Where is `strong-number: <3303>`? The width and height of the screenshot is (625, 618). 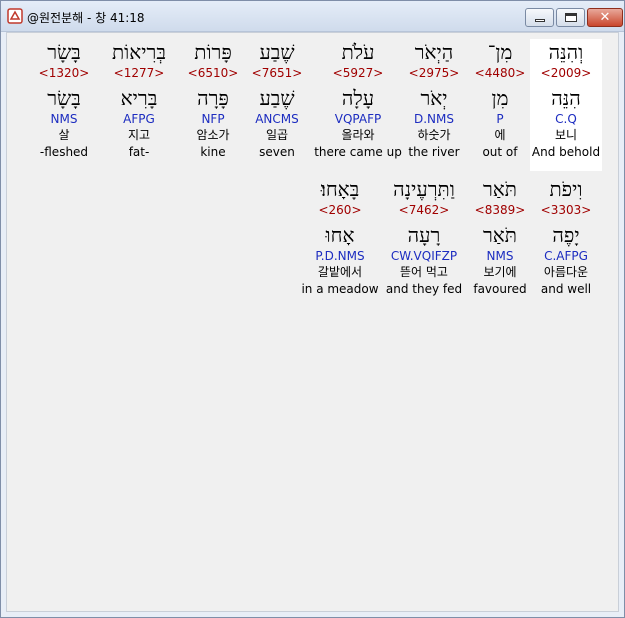 strong-number: <3303> is located at coordinates (566, 210).